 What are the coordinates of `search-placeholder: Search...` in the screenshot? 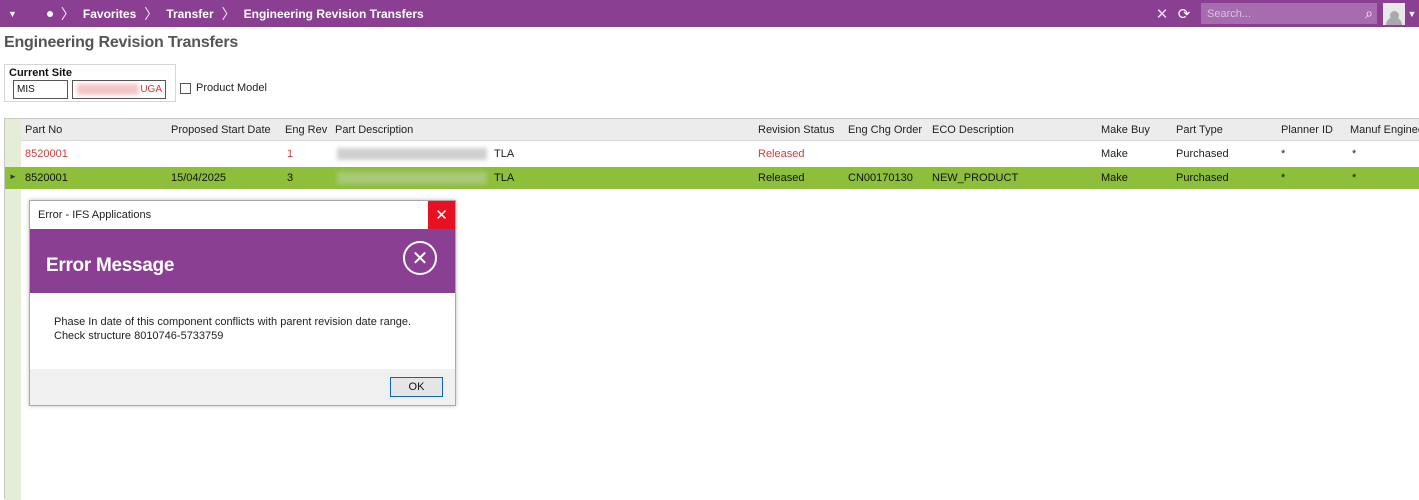 It's located at (1229, 13).